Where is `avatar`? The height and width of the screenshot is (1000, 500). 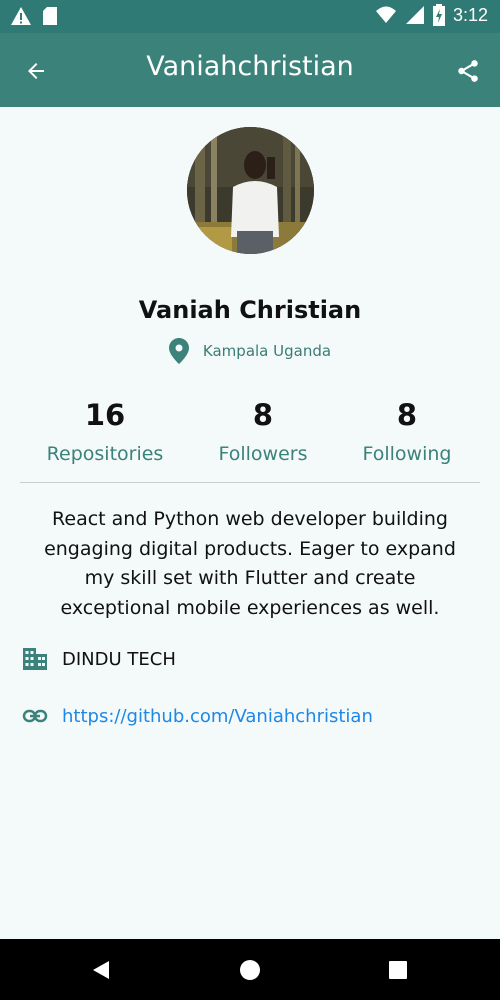 avatar is located at coordinates (250, 190).